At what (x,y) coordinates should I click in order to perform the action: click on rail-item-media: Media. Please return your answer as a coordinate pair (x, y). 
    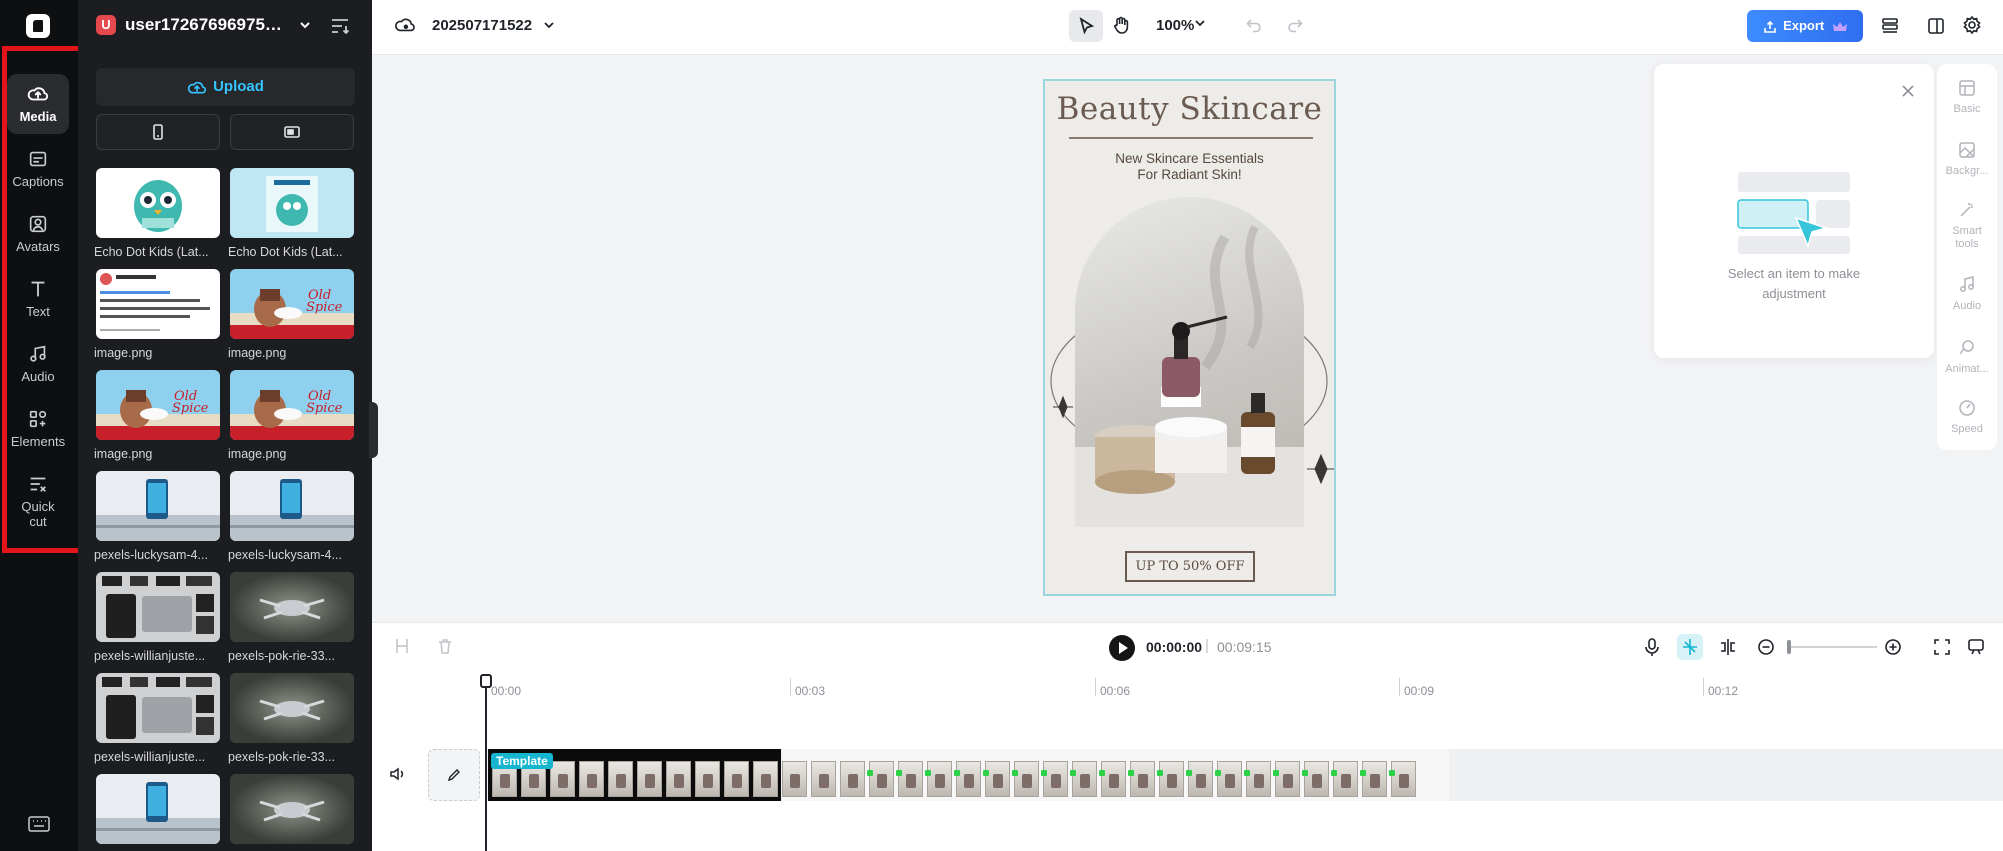
    Looking at the image, I should click on (38, 104).